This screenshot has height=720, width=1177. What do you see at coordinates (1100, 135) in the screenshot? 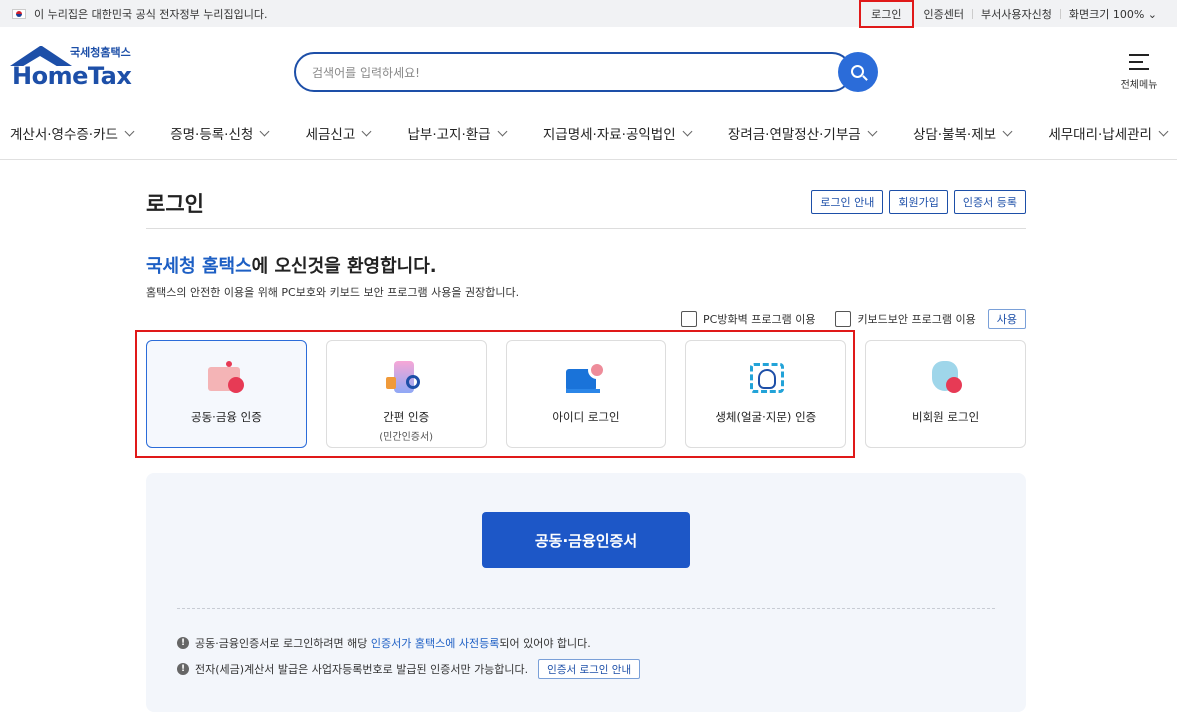
I see `nav-label: 세무대리·납세관리` at bounding box center [1100, 135].